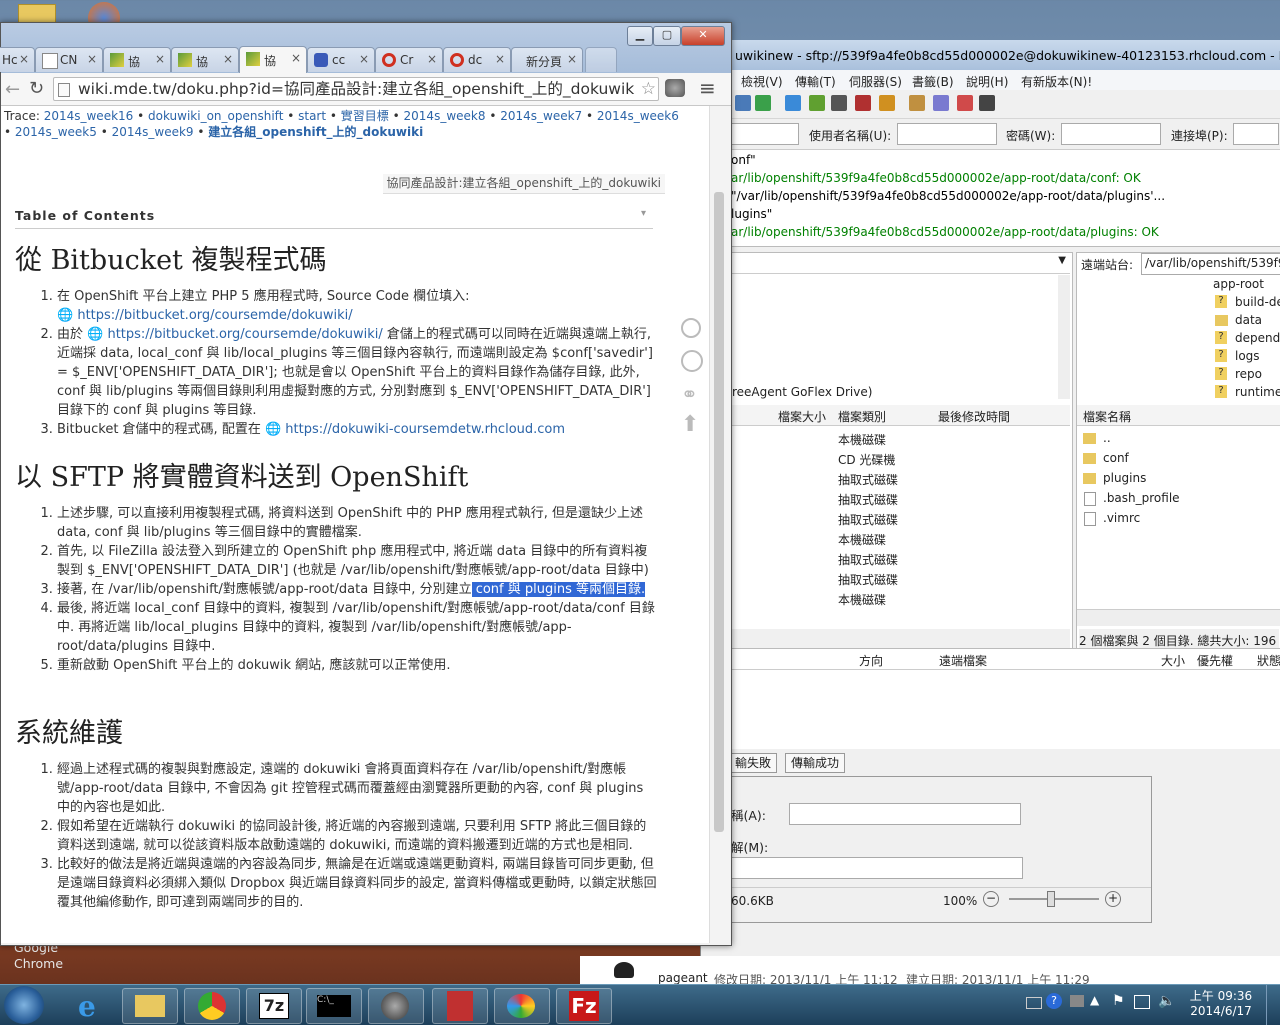 This screenshot has height=1025, width=1280. I want to click on page-scrollbar, so click(719, 524).